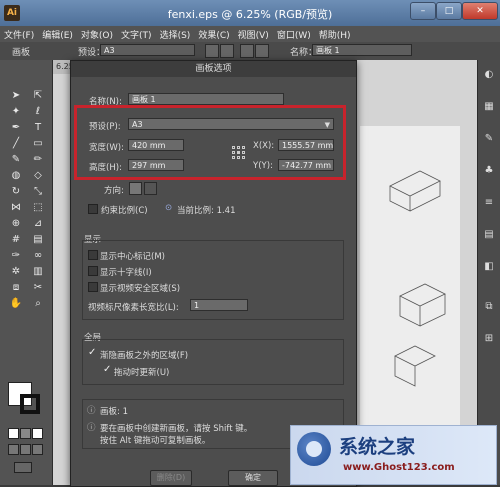  I want to click on reference-point-icon, so click(239, 153).